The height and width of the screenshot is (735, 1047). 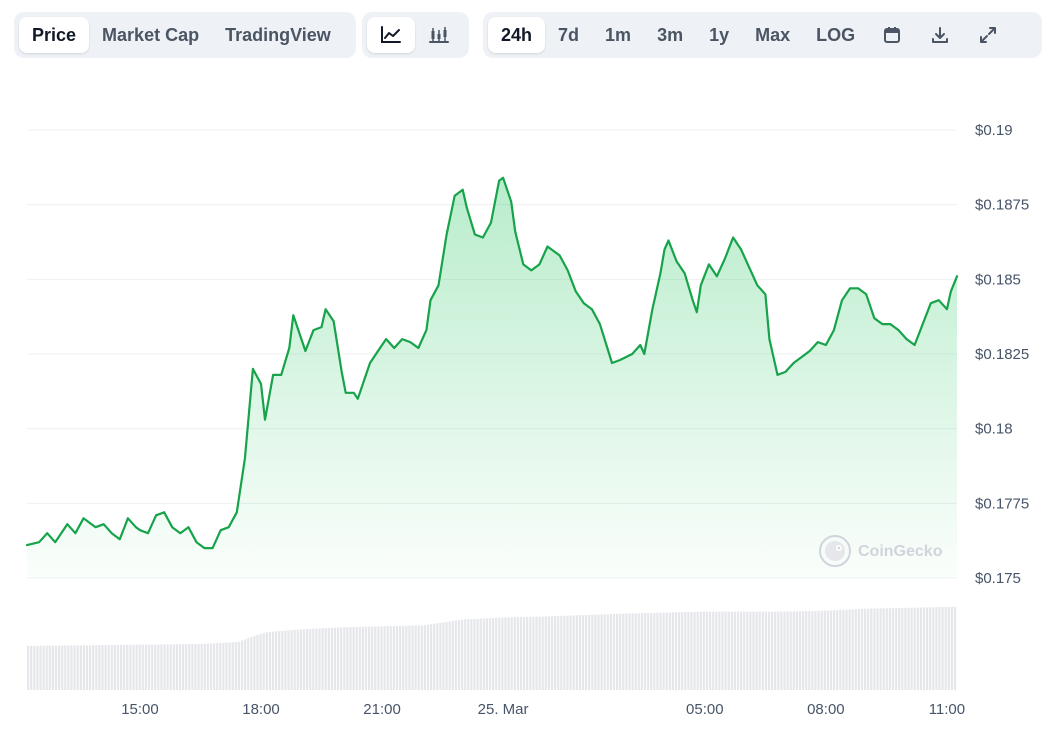 What do you see at coordinates (503, 709) in the screenshot?
I see `x-tick-label: 25. Mar` at bounding box center [503, 709].